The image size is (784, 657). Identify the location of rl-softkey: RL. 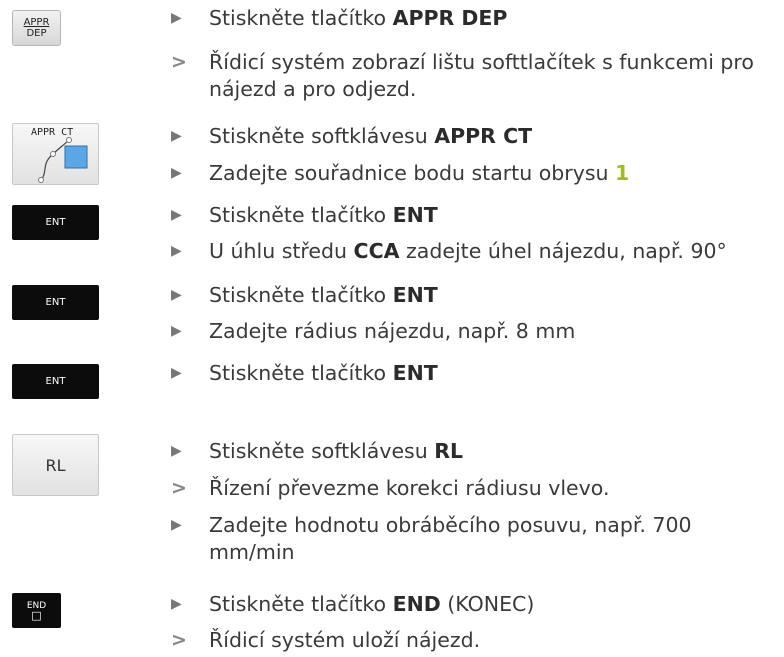
(55, 465).